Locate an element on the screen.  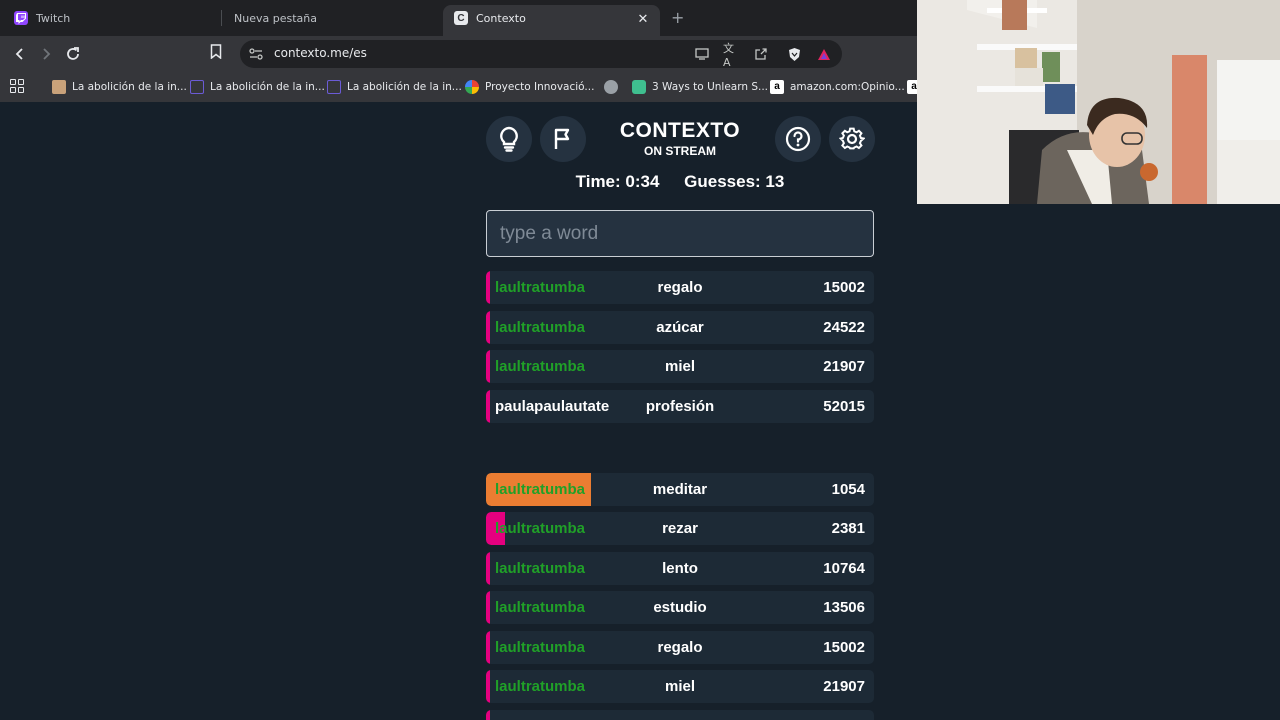
tab-bar: Twitch Nueva pestaña C Contexto ✕ + is located at coordinates (458, 18).